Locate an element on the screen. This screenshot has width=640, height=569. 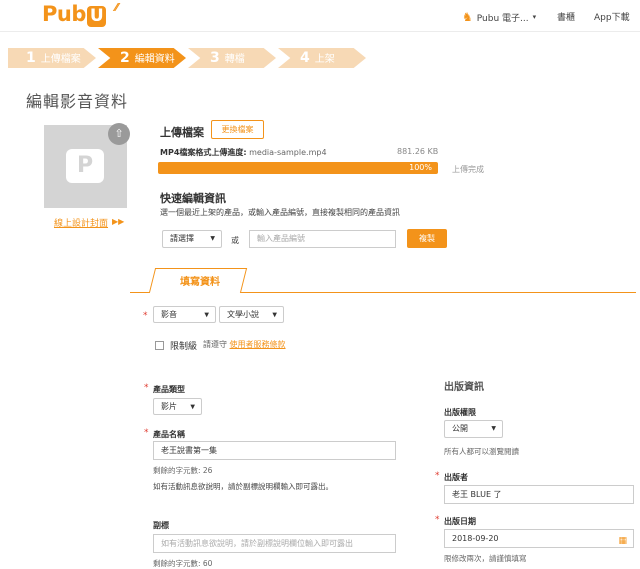
permission-select: 公開 ▼ is located at coordinates (473, 429).